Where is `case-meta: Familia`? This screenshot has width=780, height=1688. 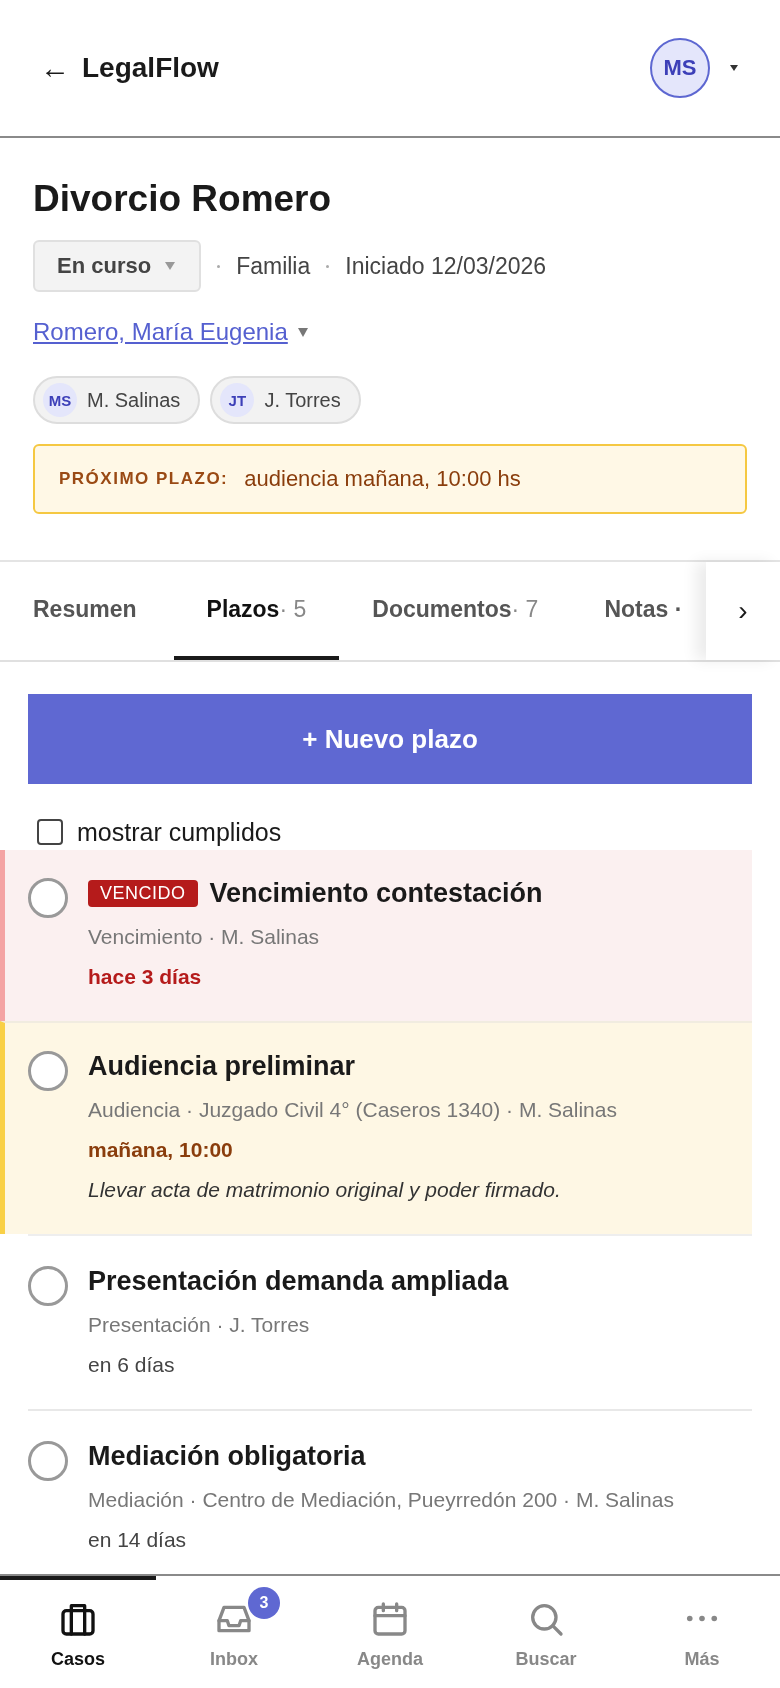
case-meta: Familia is located at coordinates (273, 266).